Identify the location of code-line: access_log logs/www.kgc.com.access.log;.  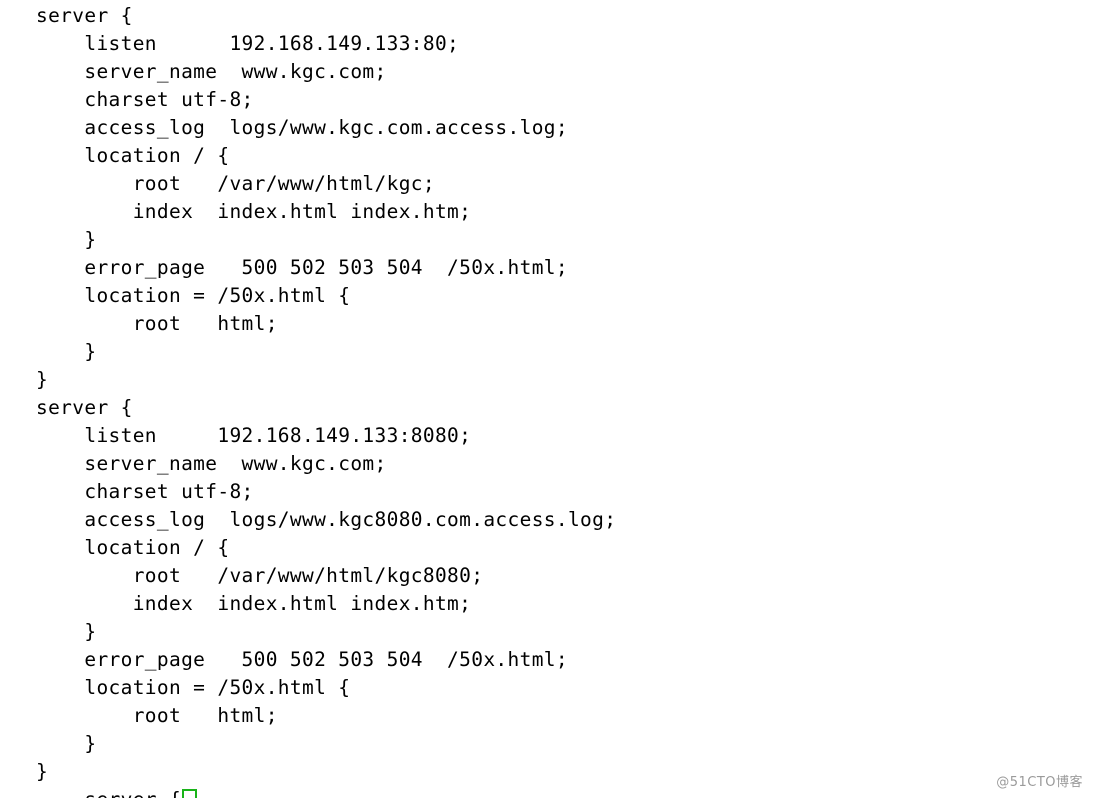
(302, 127).